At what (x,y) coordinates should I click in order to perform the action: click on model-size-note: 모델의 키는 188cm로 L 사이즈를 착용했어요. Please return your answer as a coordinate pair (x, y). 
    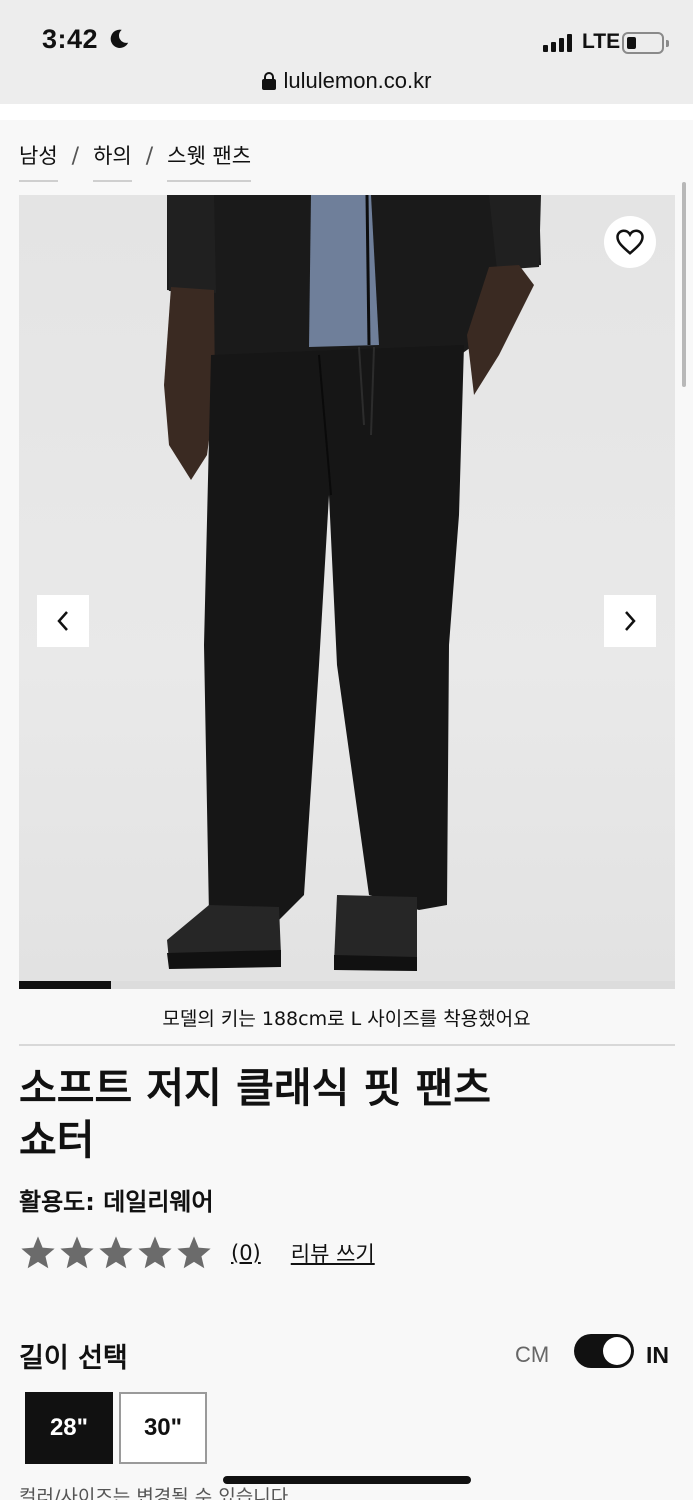
    Looking at the image, I should click on (346, 1019).